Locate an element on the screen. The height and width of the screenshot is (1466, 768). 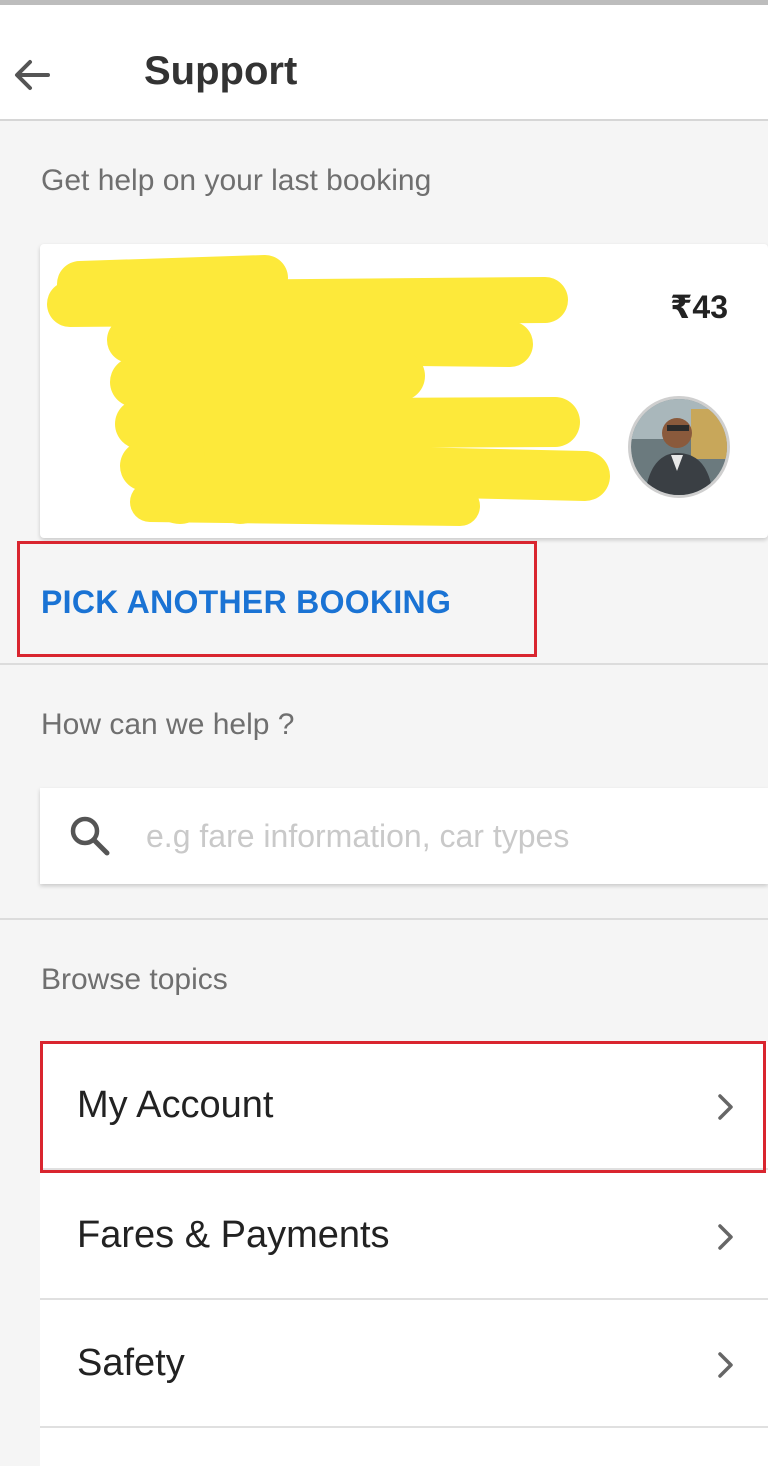
browse-topics-heading: Browse topics is located at coordinates (134, 979).